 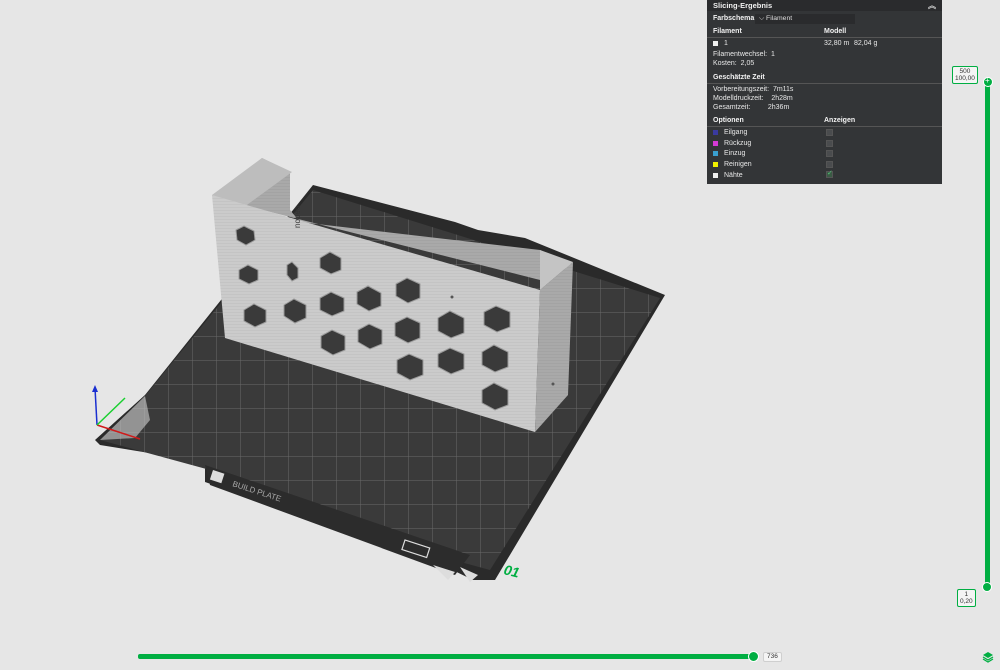 I want to click on top-layer-number: 500, so click(x=965, y=71).